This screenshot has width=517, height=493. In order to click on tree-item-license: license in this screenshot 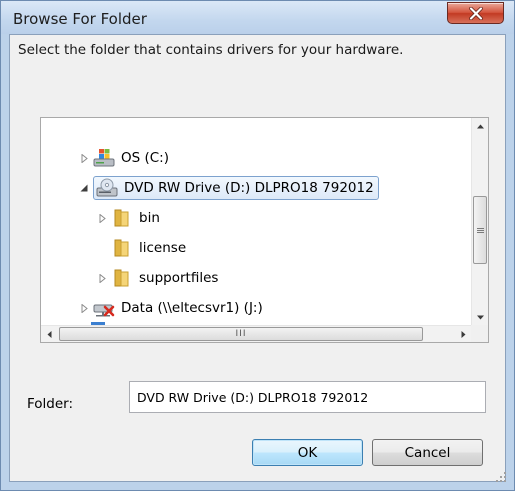, I will do `click(141, 248)`.